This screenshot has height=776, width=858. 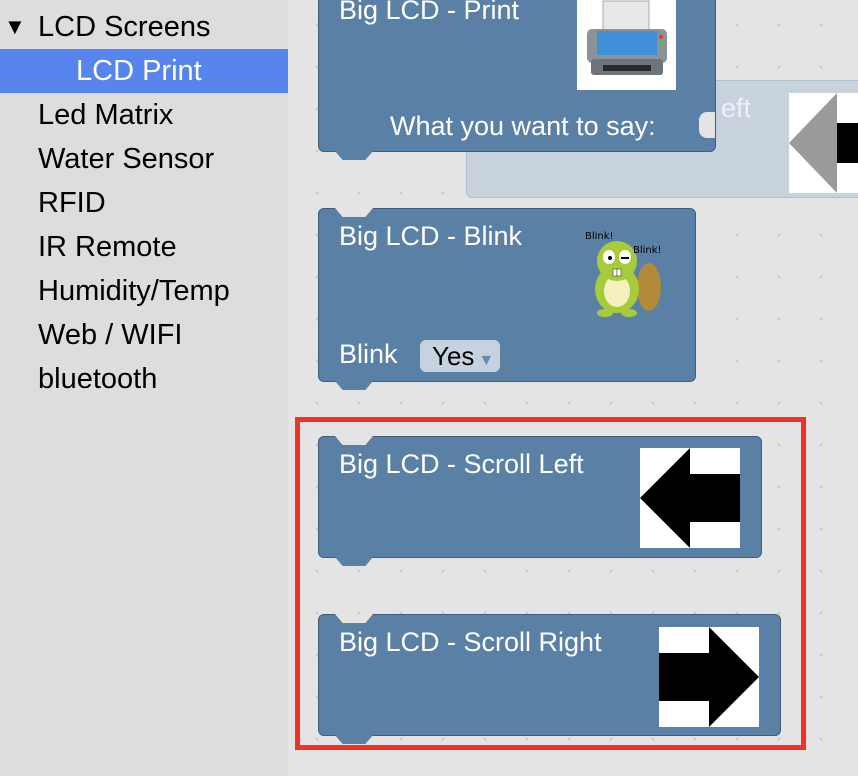 What do you see at coordinates (110, 335) in the screenshot?
I see `category-label: Web / WIFI` at bounding box center [110, 335].